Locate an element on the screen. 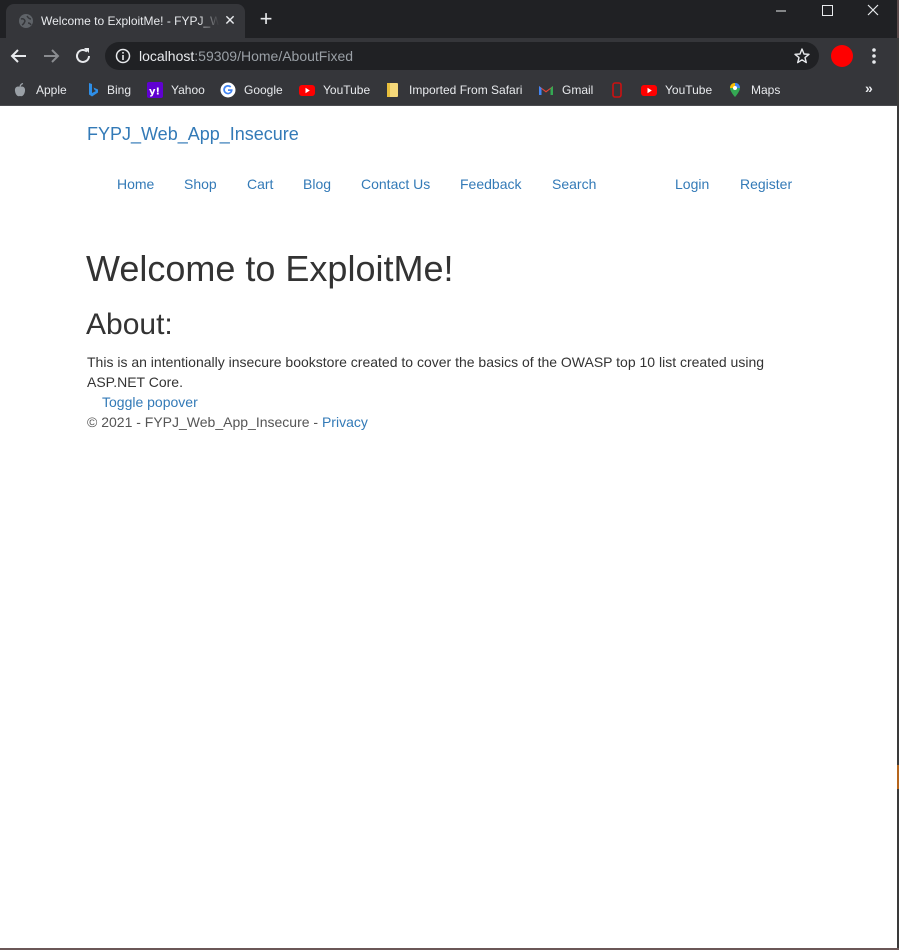 This screenshot has height=950, width=899. bookmark-yahoo: y! Yahoo is located at coordinates (176, 90).